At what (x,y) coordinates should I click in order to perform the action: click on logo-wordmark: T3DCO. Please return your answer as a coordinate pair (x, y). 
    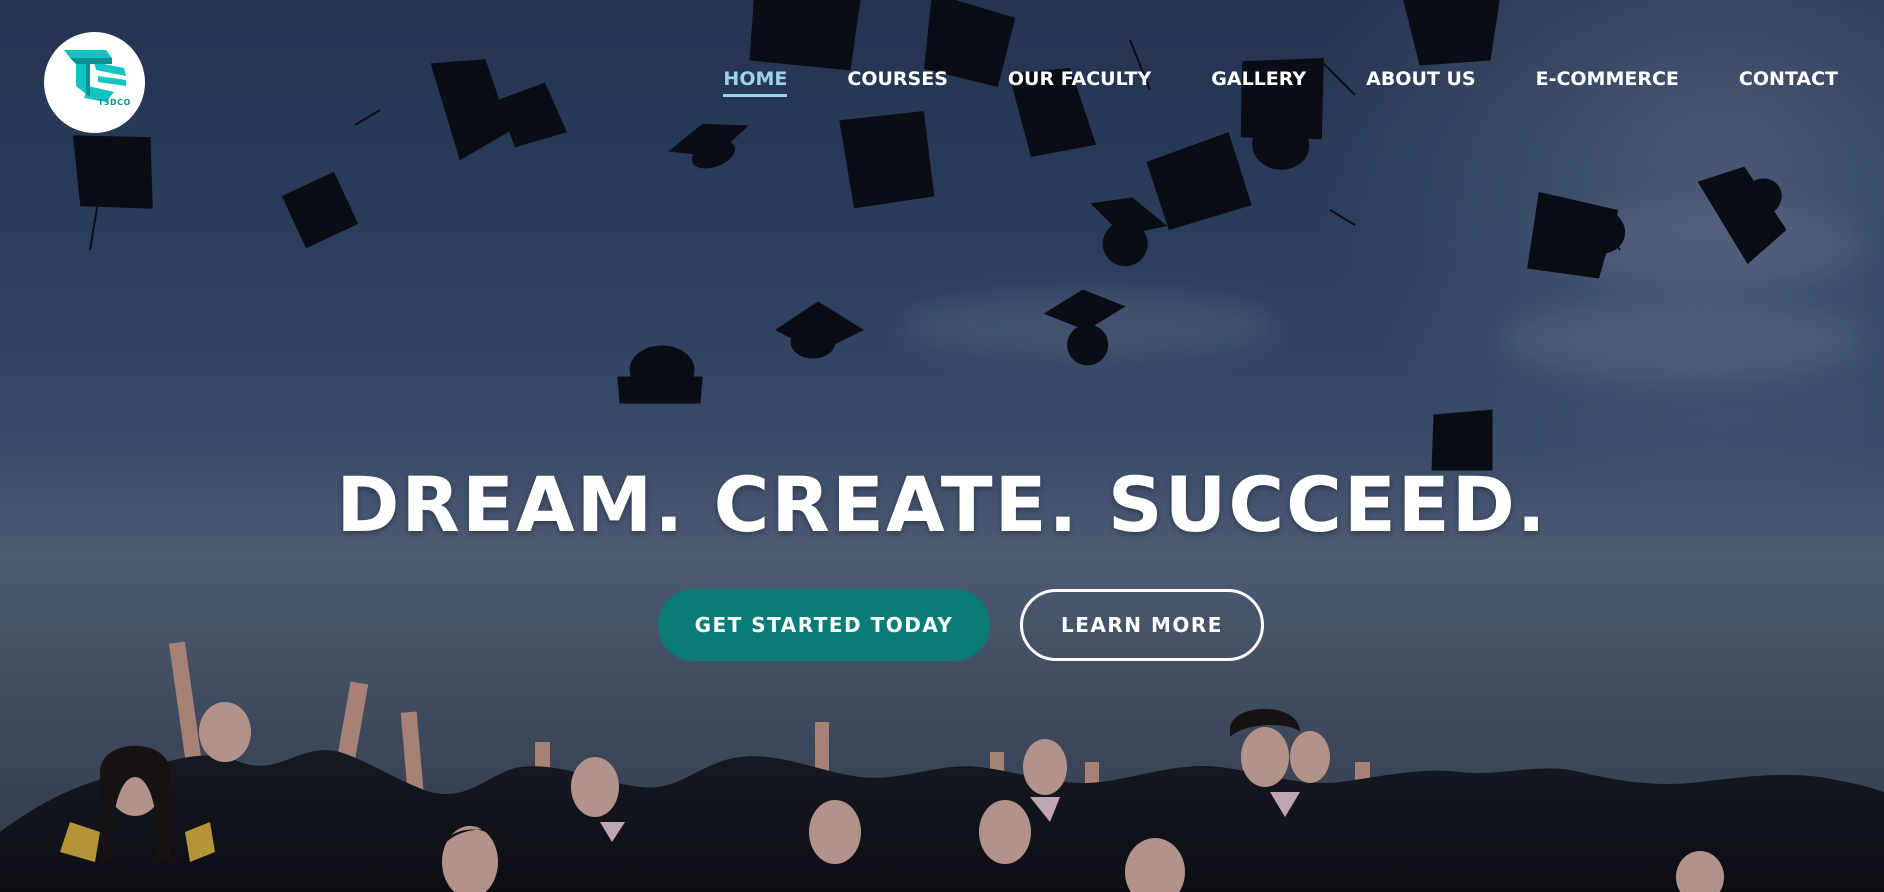
    Looking at the image, I should click on (114, 102).